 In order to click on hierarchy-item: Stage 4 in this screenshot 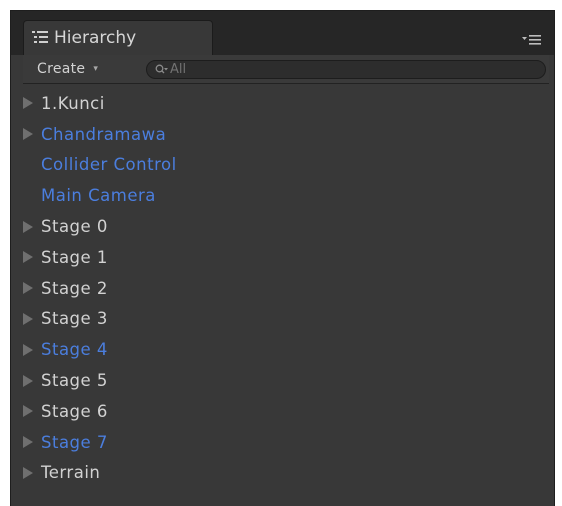, I will do `click(283, 349)`.